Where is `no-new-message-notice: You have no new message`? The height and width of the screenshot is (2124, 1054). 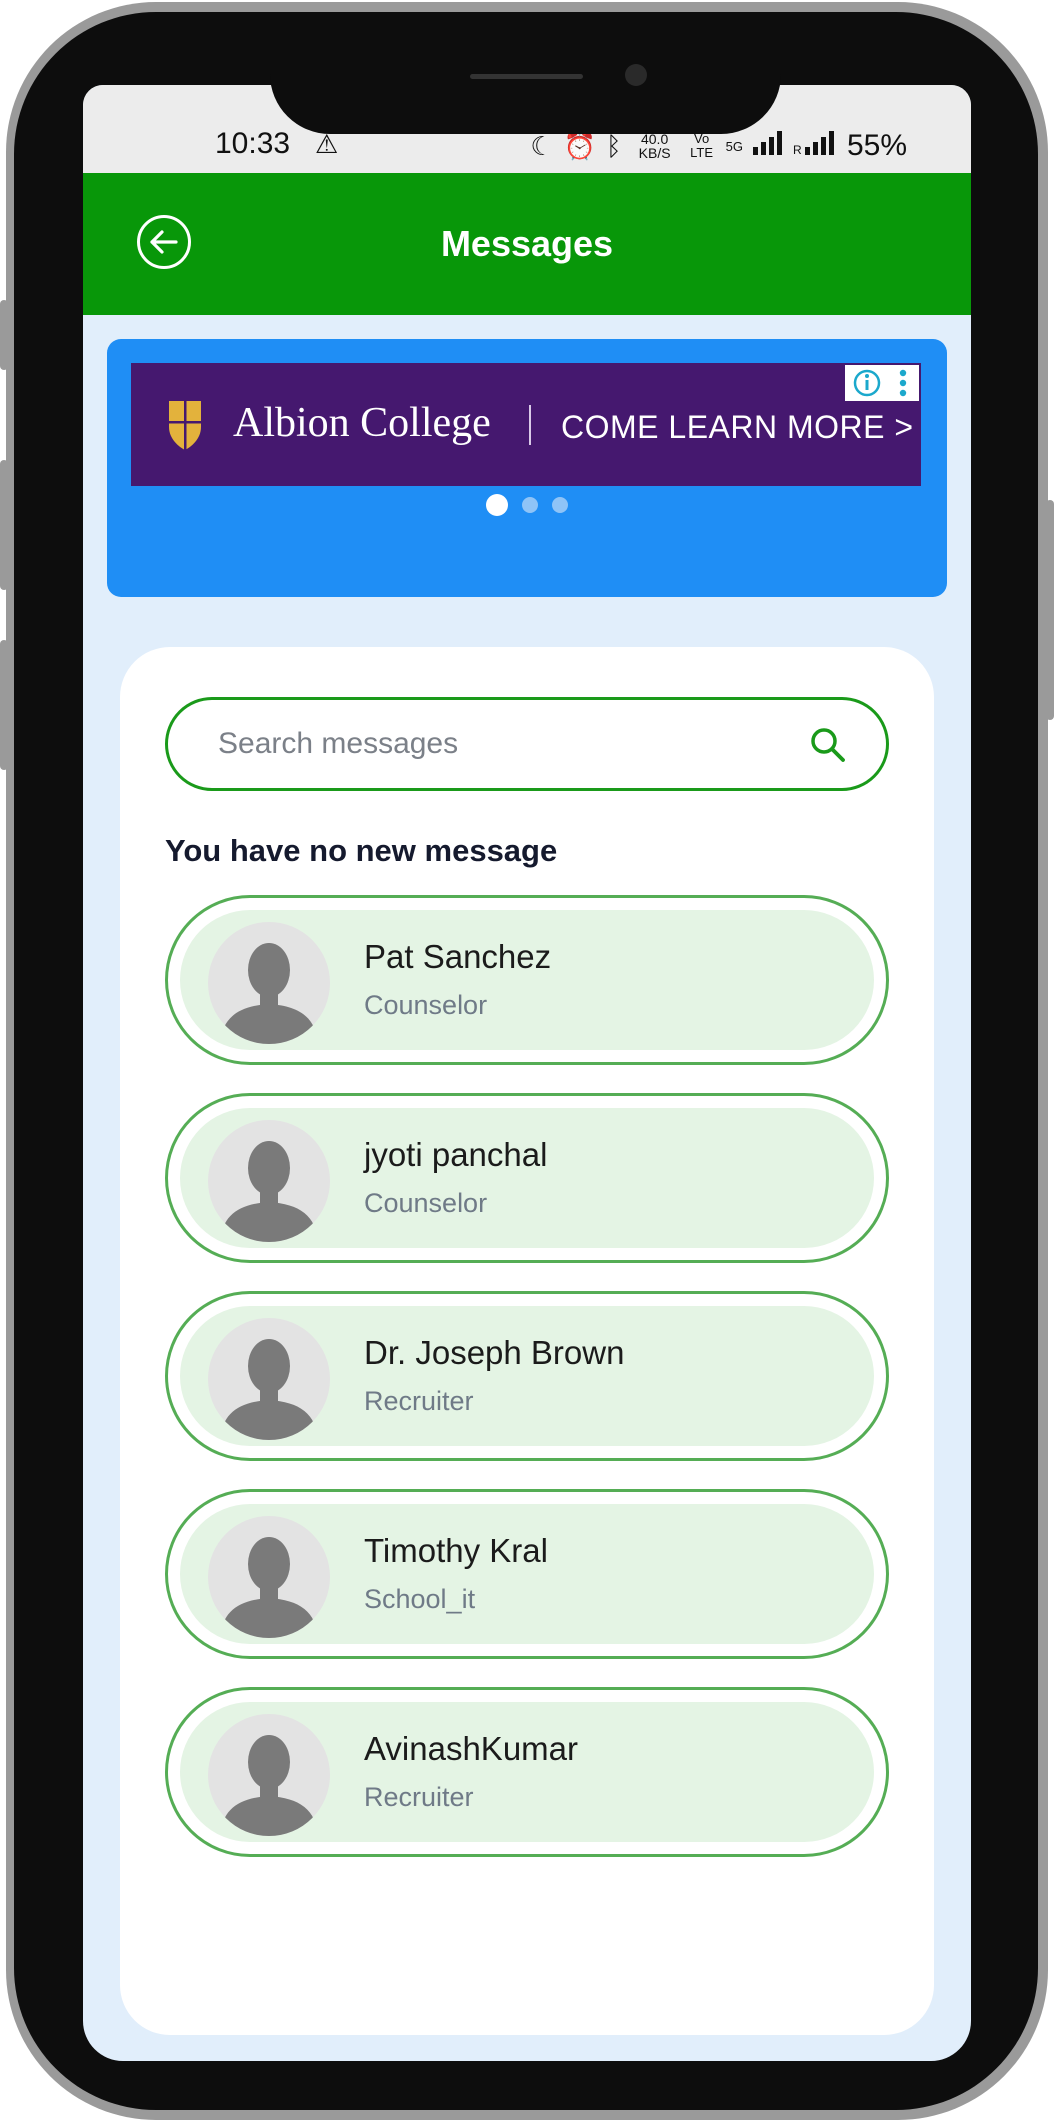 no-new-message-notice: You have no new message is located at coordinates (361, 850).